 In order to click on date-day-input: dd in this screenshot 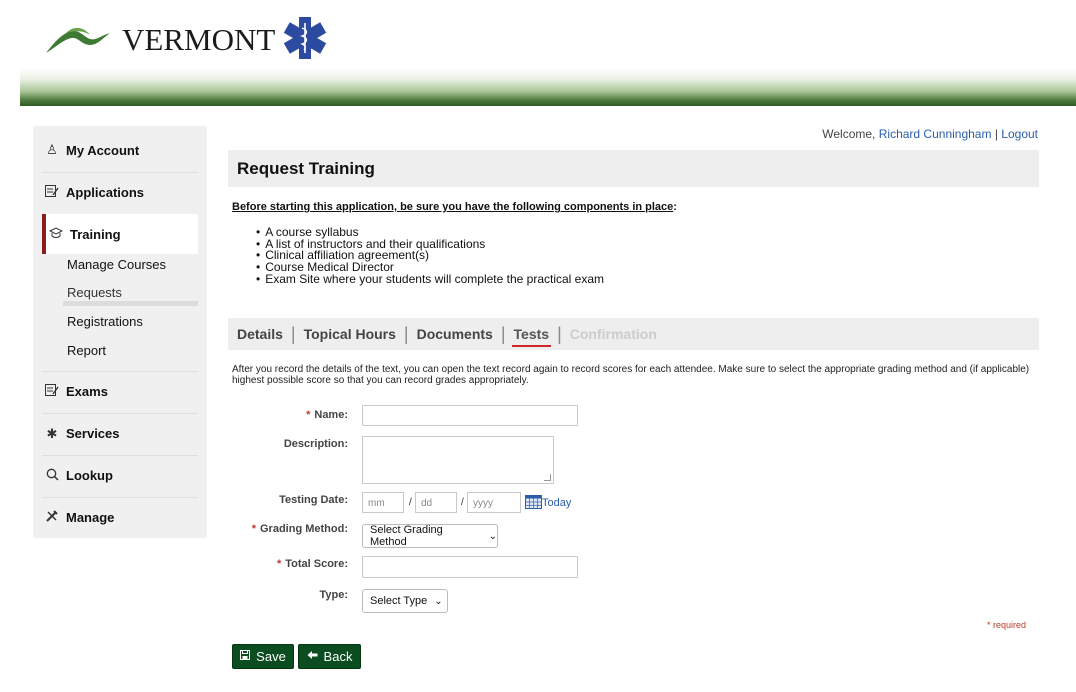, I will do `click(436, 502)`.